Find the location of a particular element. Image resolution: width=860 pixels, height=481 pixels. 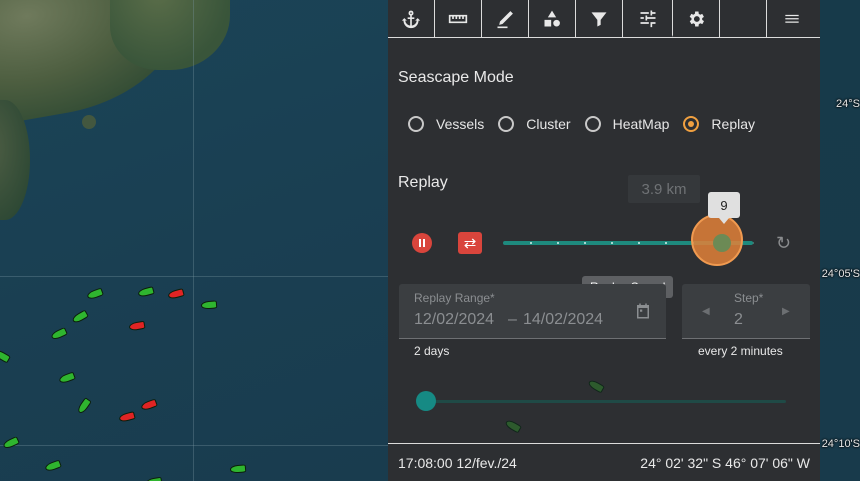

replay-progress-thumb is located at coordinates (426, 401).